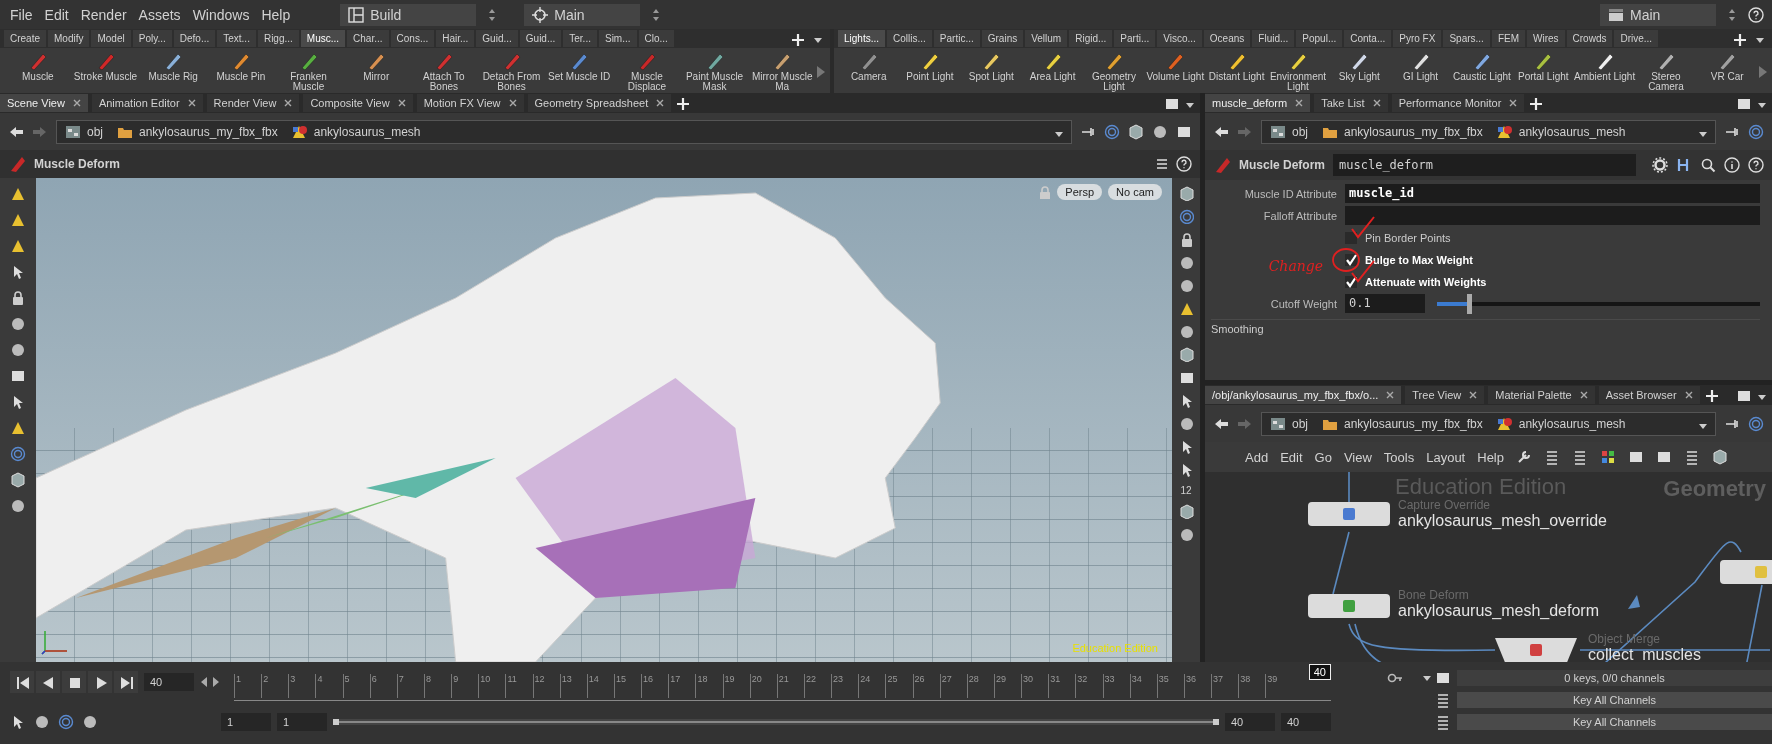  What do you see at coordinates (1257, 457) in the screenshot?
I see `menu-item: Add` at bounding box center [1257, 457].